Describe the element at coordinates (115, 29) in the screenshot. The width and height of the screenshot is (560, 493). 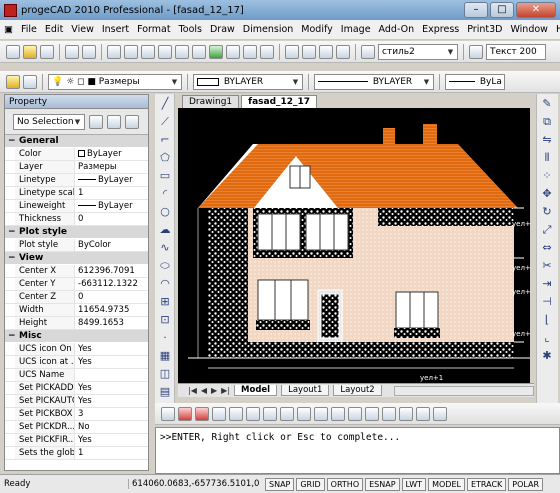
I see `menu-insert: Insert` at that location.